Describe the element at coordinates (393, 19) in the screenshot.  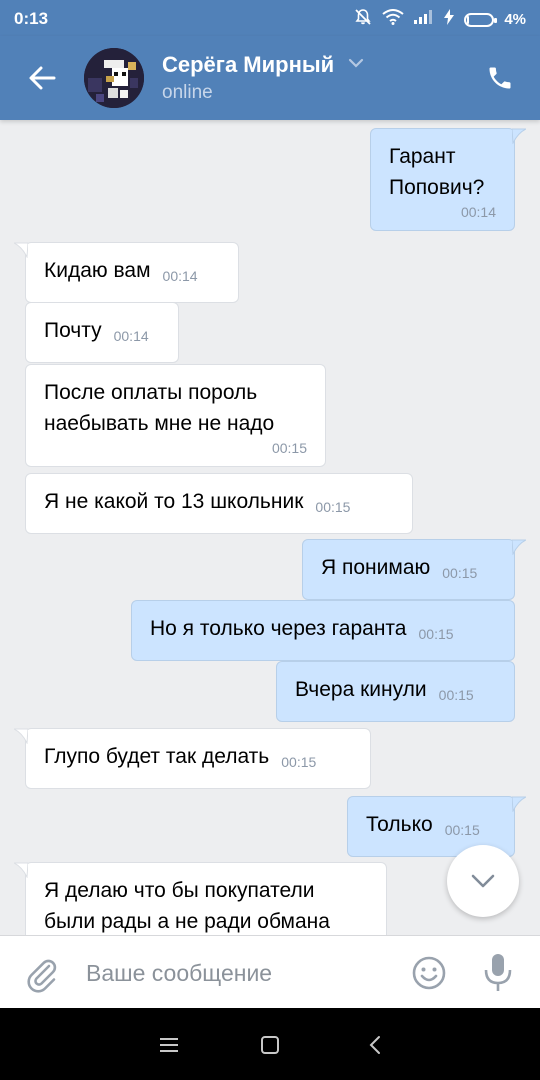
I see `wifi-icon` at that location.